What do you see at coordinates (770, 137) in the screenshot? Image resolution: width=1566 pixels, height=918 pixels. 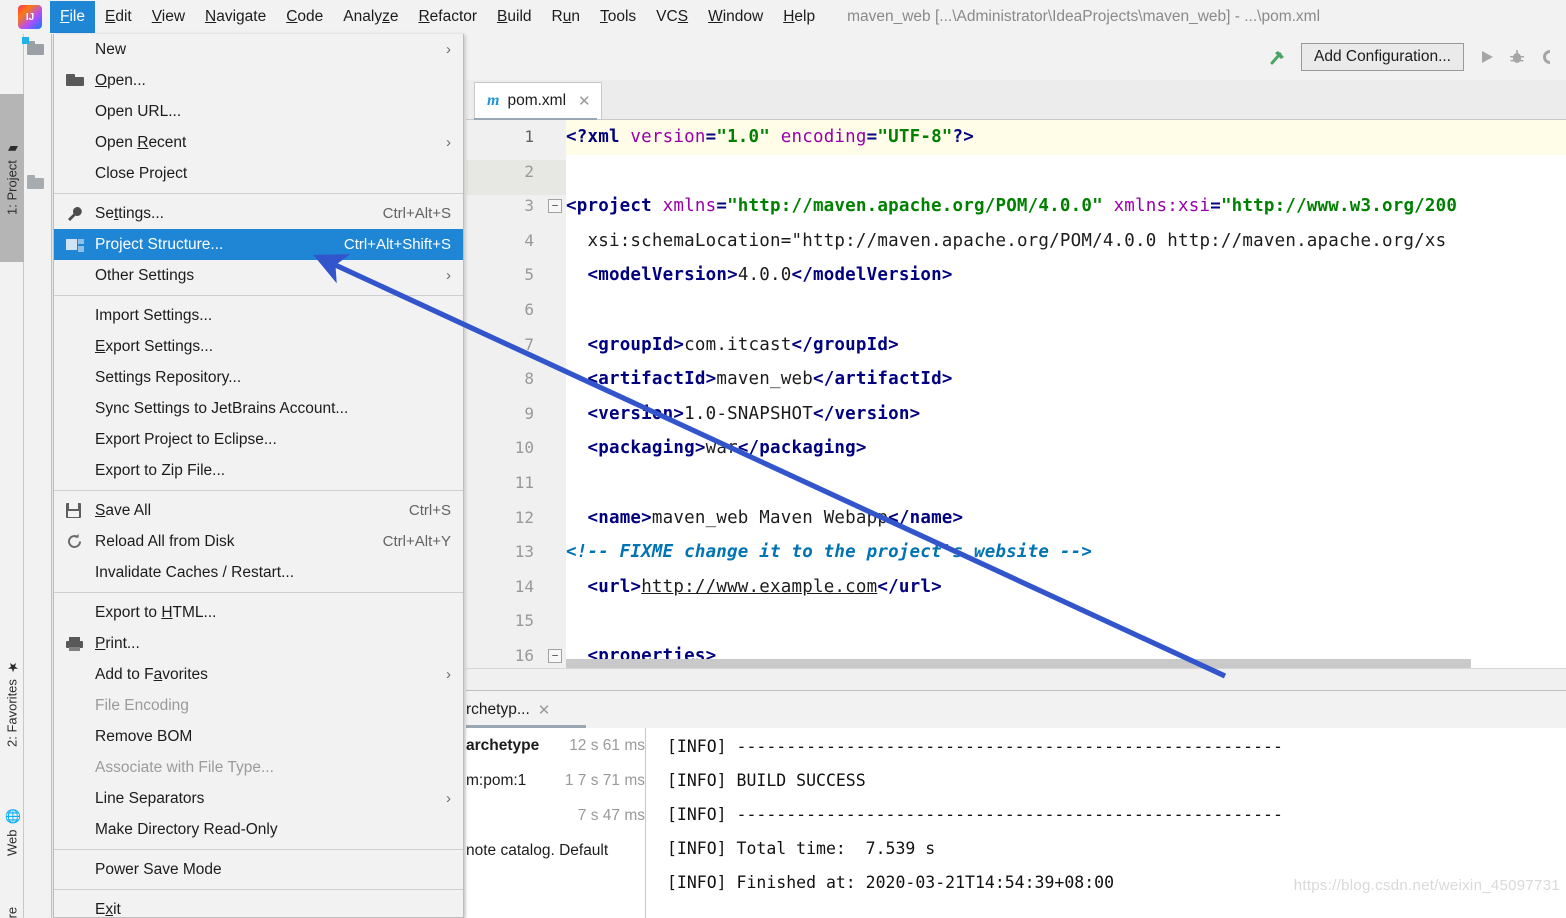 I see `code-line: <?xml version="1.0" encoding="UTF-8"?>` at bounding box center [770, 137].